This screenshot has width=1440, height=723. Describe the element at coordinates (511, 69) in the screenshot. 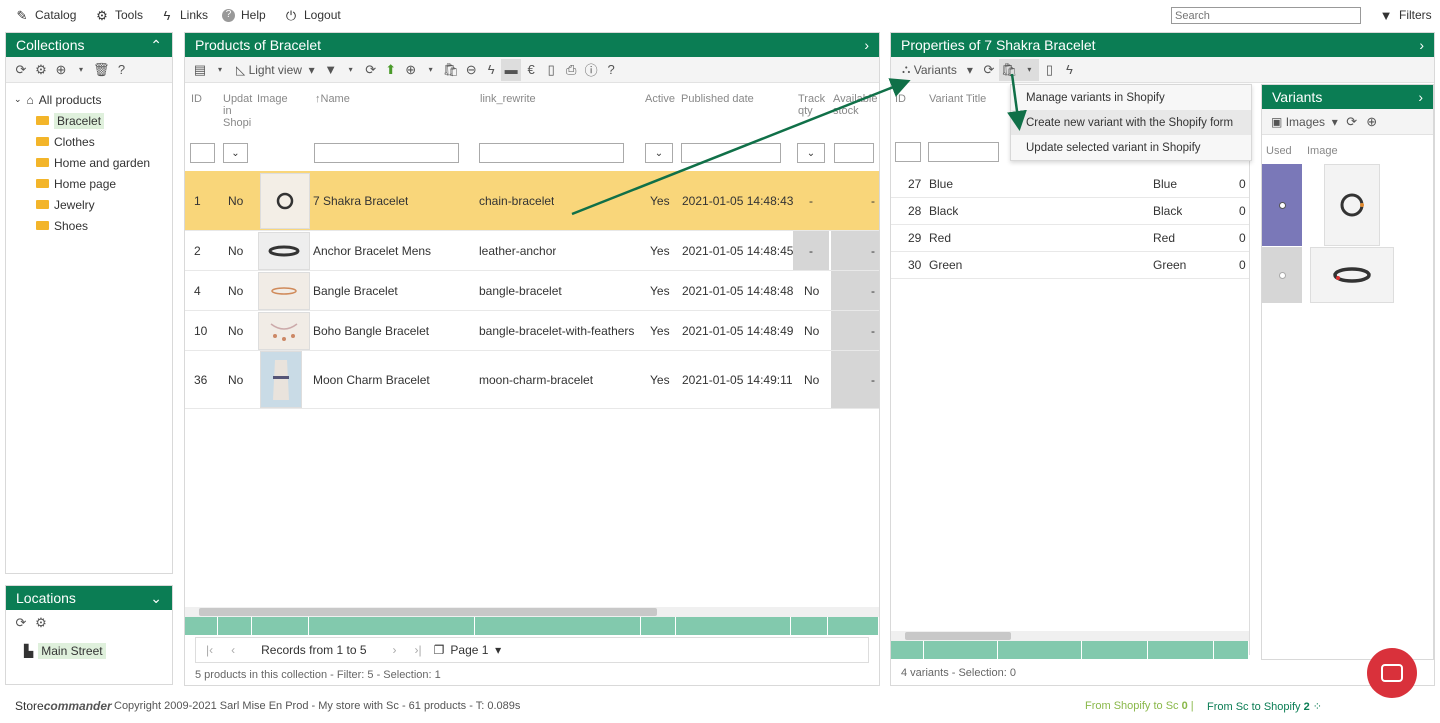

I see `folder-icon: ▬` at that location.